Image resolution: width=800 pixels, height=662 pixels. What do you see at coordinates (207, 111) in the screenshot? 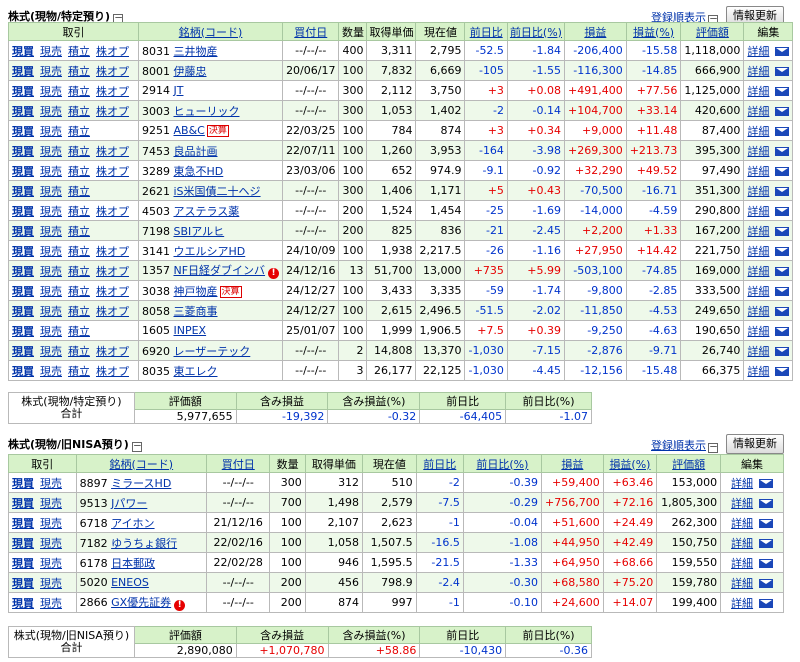
I see `stock-name-link: ヒューリック` at bounding box center [207, 111].